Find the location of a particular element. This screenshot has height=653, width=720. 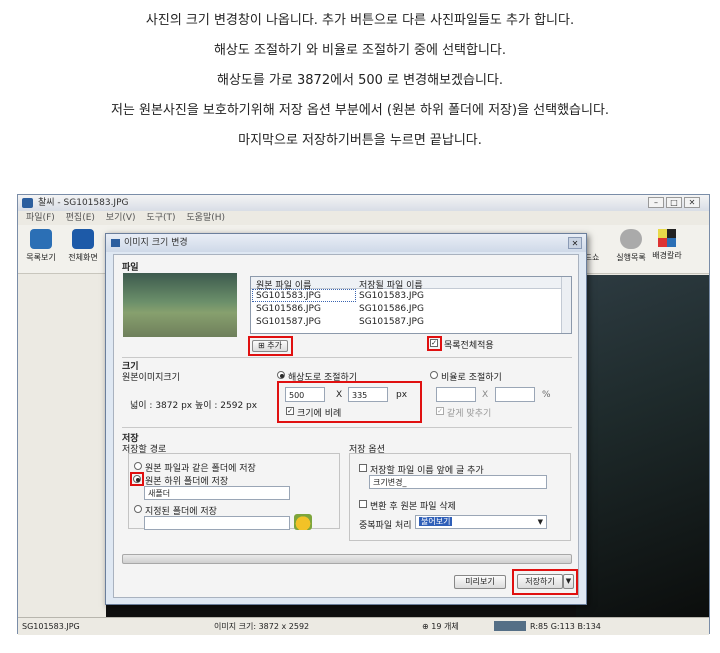

ratio-radio is located at coordinates (434, 375).